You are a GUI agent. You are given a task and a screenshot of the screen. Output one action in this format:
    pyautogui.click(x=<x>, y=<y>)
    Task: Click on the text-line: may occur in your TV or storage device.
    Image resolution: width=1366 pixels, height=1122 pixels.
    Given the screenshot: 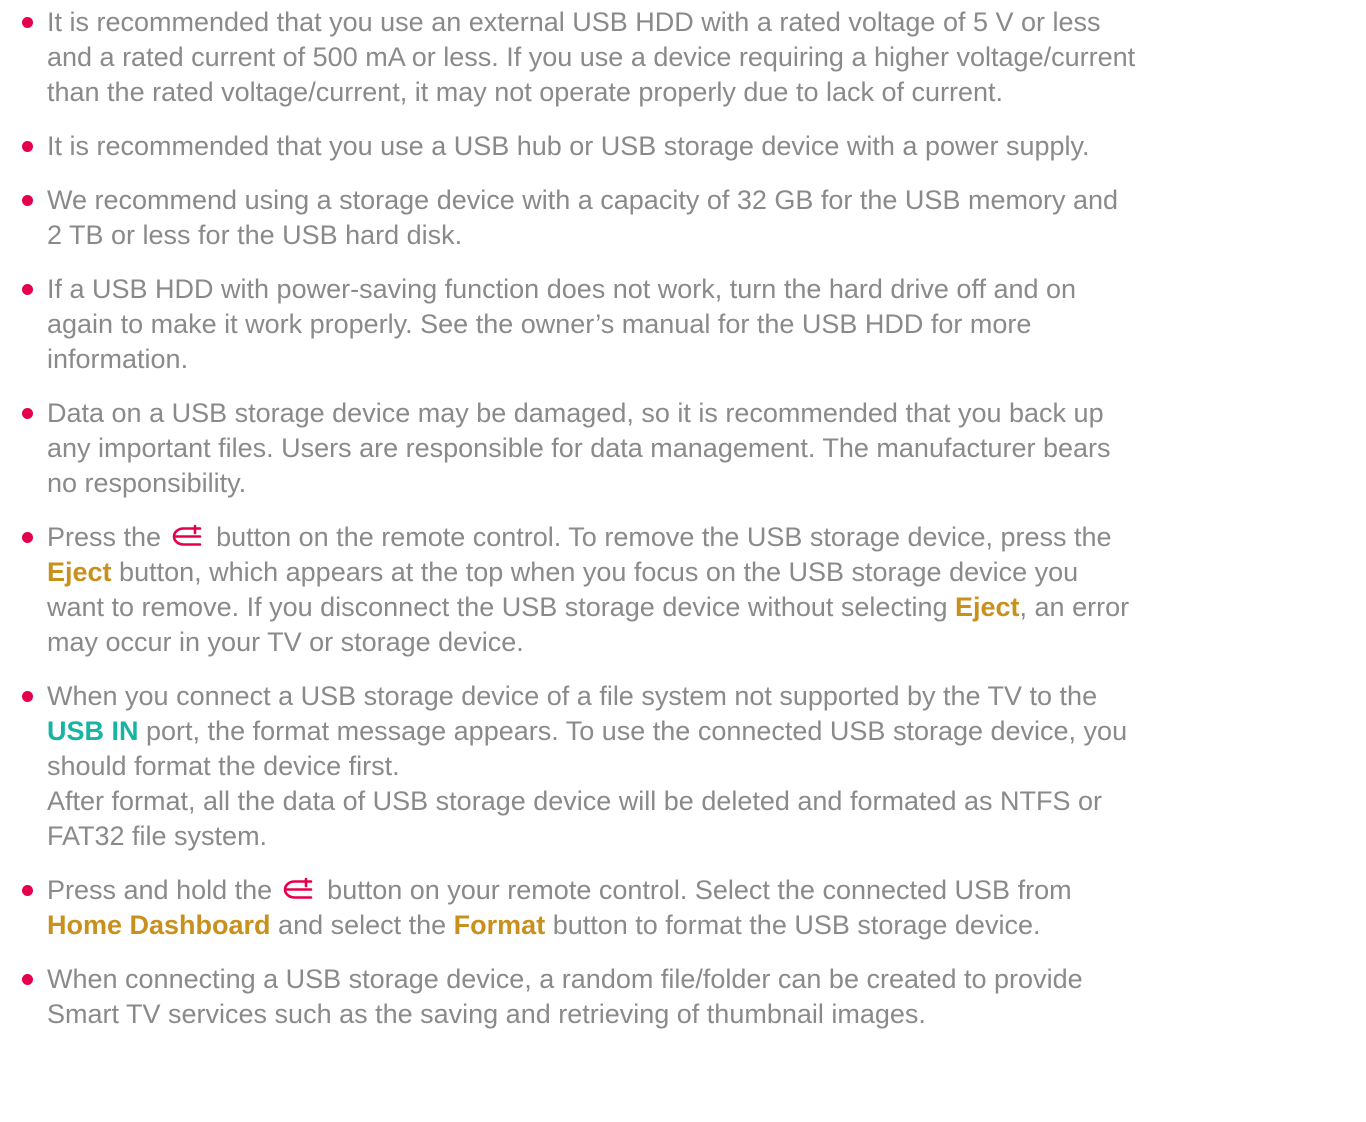 What is the action you would take?
    pyautogui.click(x=285, y=642)
    